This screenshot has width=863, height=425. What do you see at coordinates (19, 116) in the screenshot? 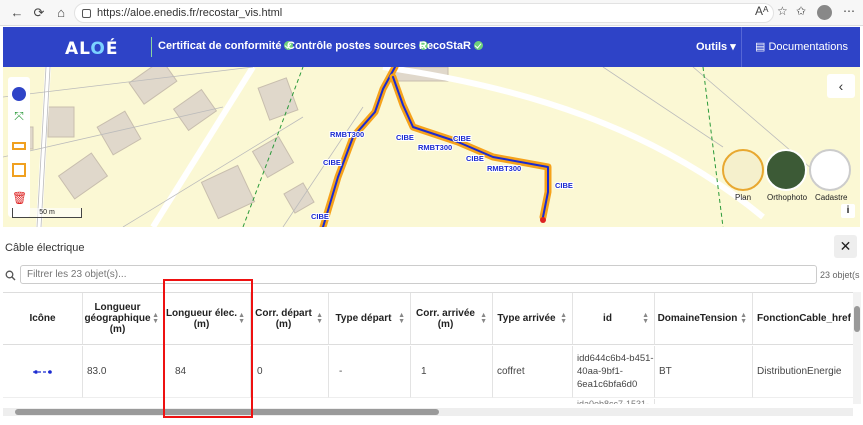
I see `zoom-extent-icon: ⤧` at bounding box center [19, 116].